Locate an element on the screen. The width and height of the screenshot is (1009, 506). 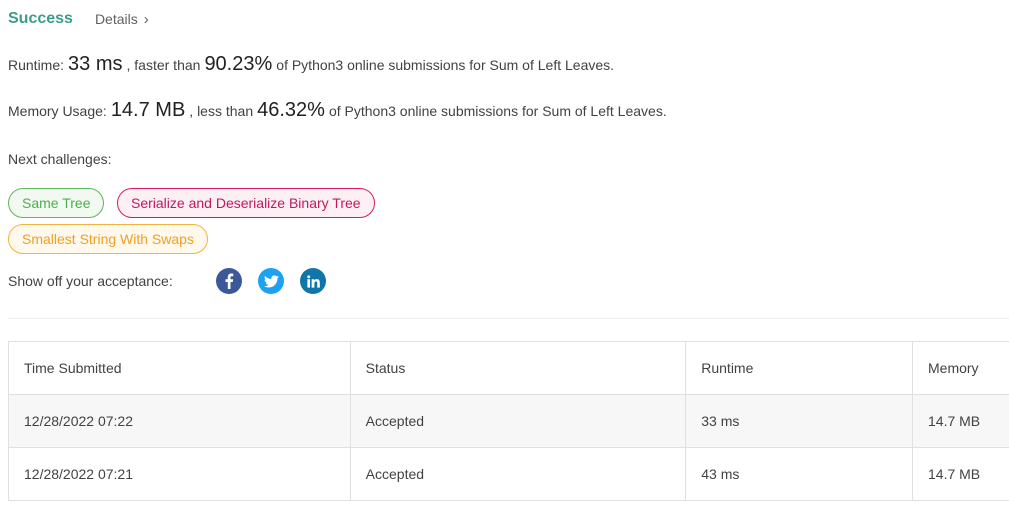
status-title: Success is located at coordinates (40, 18).